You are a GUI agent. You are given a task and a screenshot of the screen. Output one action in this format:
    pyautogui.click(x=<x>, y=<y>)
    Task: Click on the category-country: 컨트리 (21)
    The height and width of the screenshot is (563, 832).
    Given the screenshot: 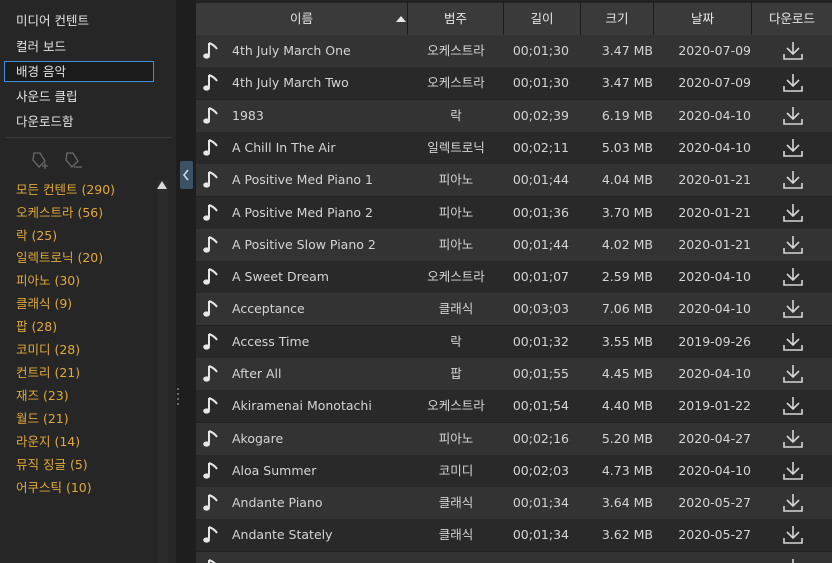 What is the action you would take?
    pyautogui.click(x=48, y=373)
    